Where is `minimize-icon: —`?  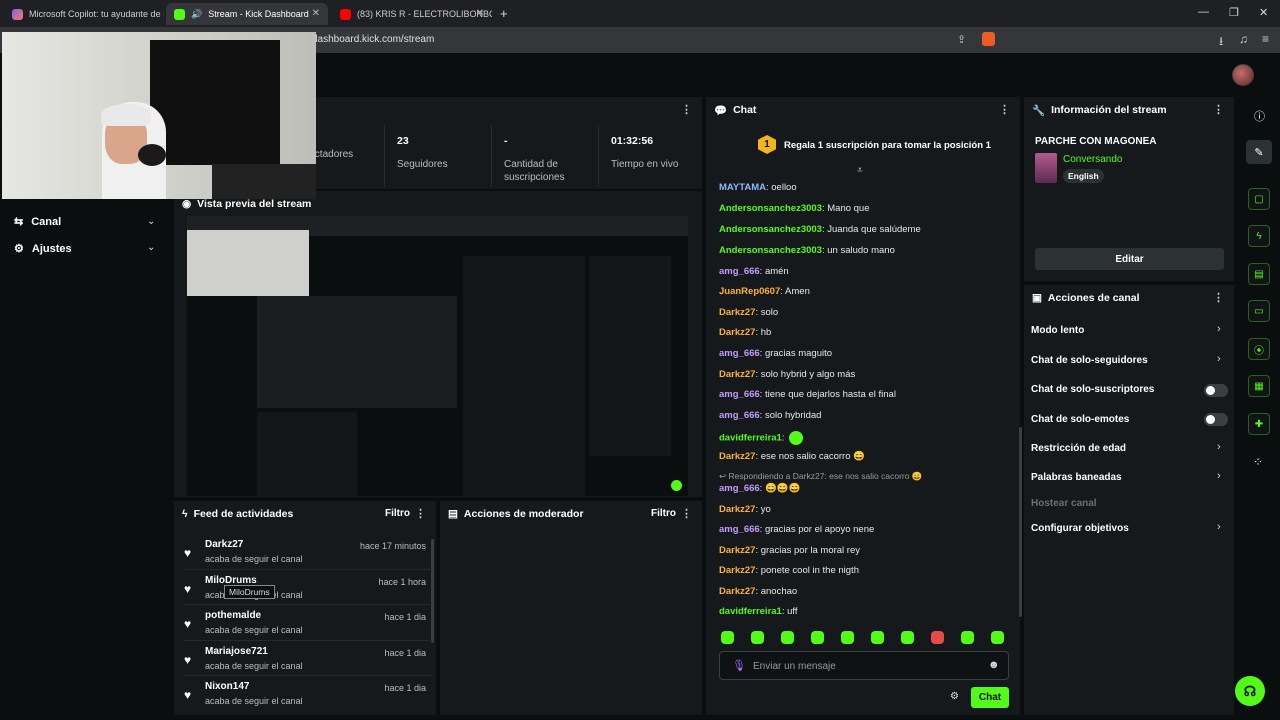 minimize-icon: — is located at coordinates (1203, 12).